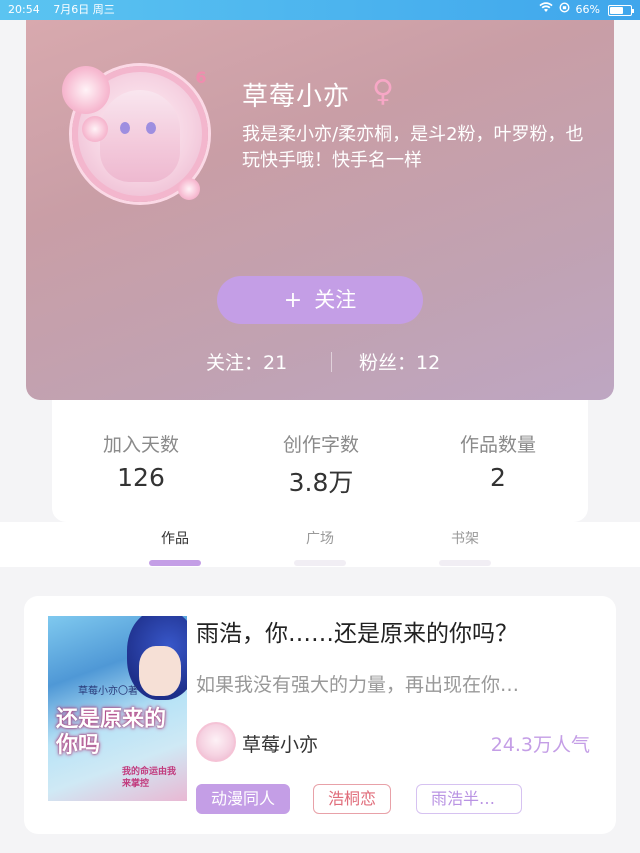 This screenshot has width=640, height=853. What do you see at coordinates (540, 745) in the screenshot?
I see `popularity-count: 24.3万人气` at bounding box center [540, 745].